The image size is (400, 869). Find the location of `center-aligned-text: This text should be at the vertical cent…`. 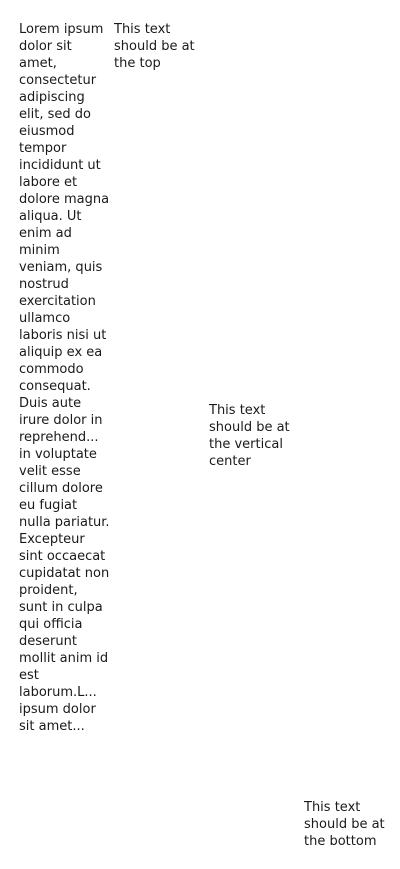

center-aligned-text: This text should be at the vertical cent… is located at coordinates (249, 435).